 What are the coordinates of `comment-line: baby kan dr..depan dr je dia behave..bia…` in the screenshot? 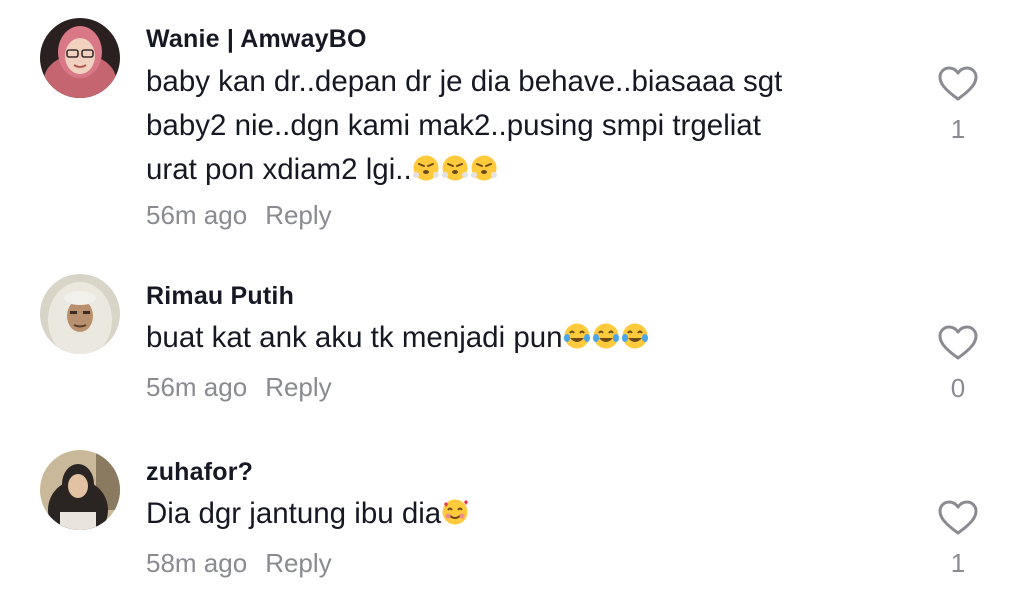 It's located at (464, 81).